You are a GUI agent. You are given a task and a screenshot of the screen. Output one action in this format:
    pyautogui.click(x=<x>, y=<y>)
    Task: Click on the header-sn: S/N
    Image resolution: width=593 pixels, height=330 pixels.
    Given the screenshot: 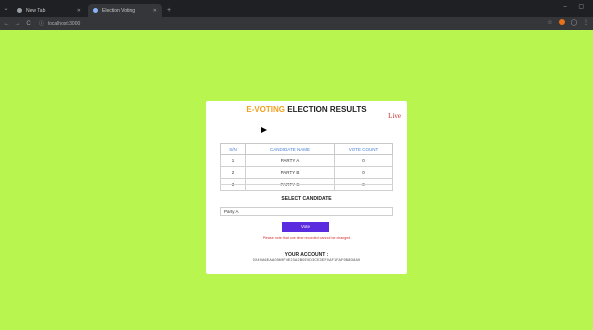 What is the action you would take?
    pyautogui.click(x=233, y=149)
    